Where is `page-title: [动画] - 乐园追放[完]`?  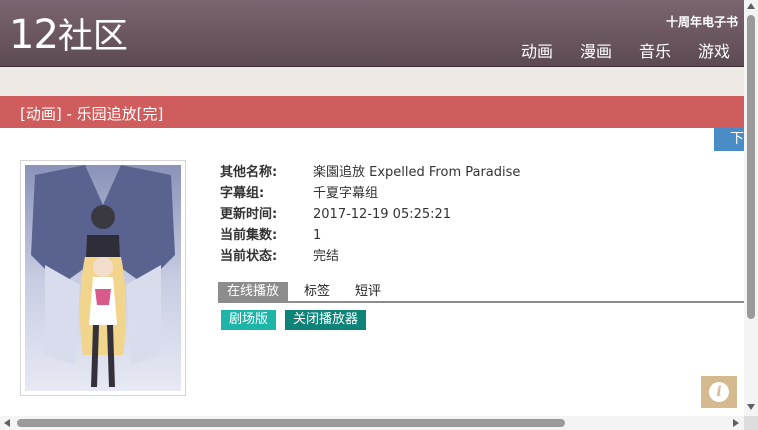
page-title: [动画] - 乐园追放[完] is located at coordinates (92, 114).